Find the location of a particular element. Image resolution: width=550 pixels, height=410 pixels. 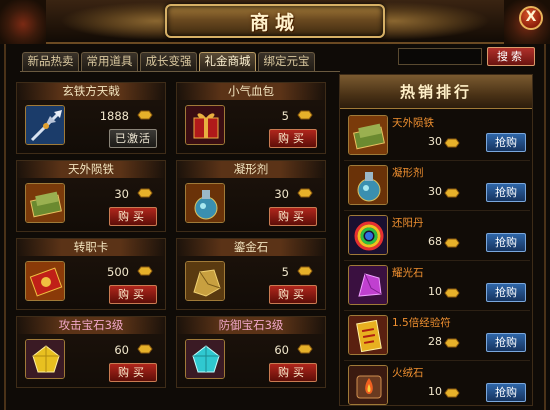

item-name: 凝形剂 is located at coordinates (251, 169).